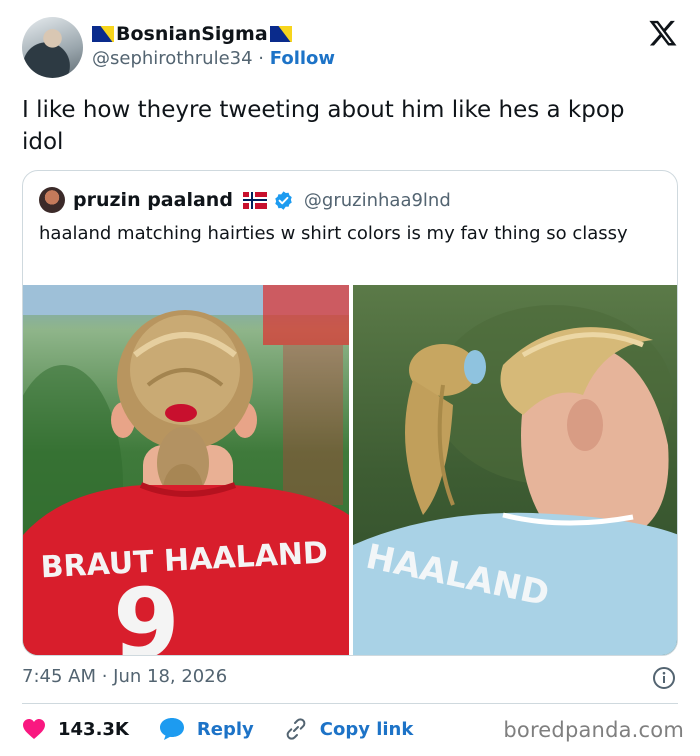 The width and height of the screenshot is (700, 756). I want to click on reply-button: Reply, so click(206, 729).